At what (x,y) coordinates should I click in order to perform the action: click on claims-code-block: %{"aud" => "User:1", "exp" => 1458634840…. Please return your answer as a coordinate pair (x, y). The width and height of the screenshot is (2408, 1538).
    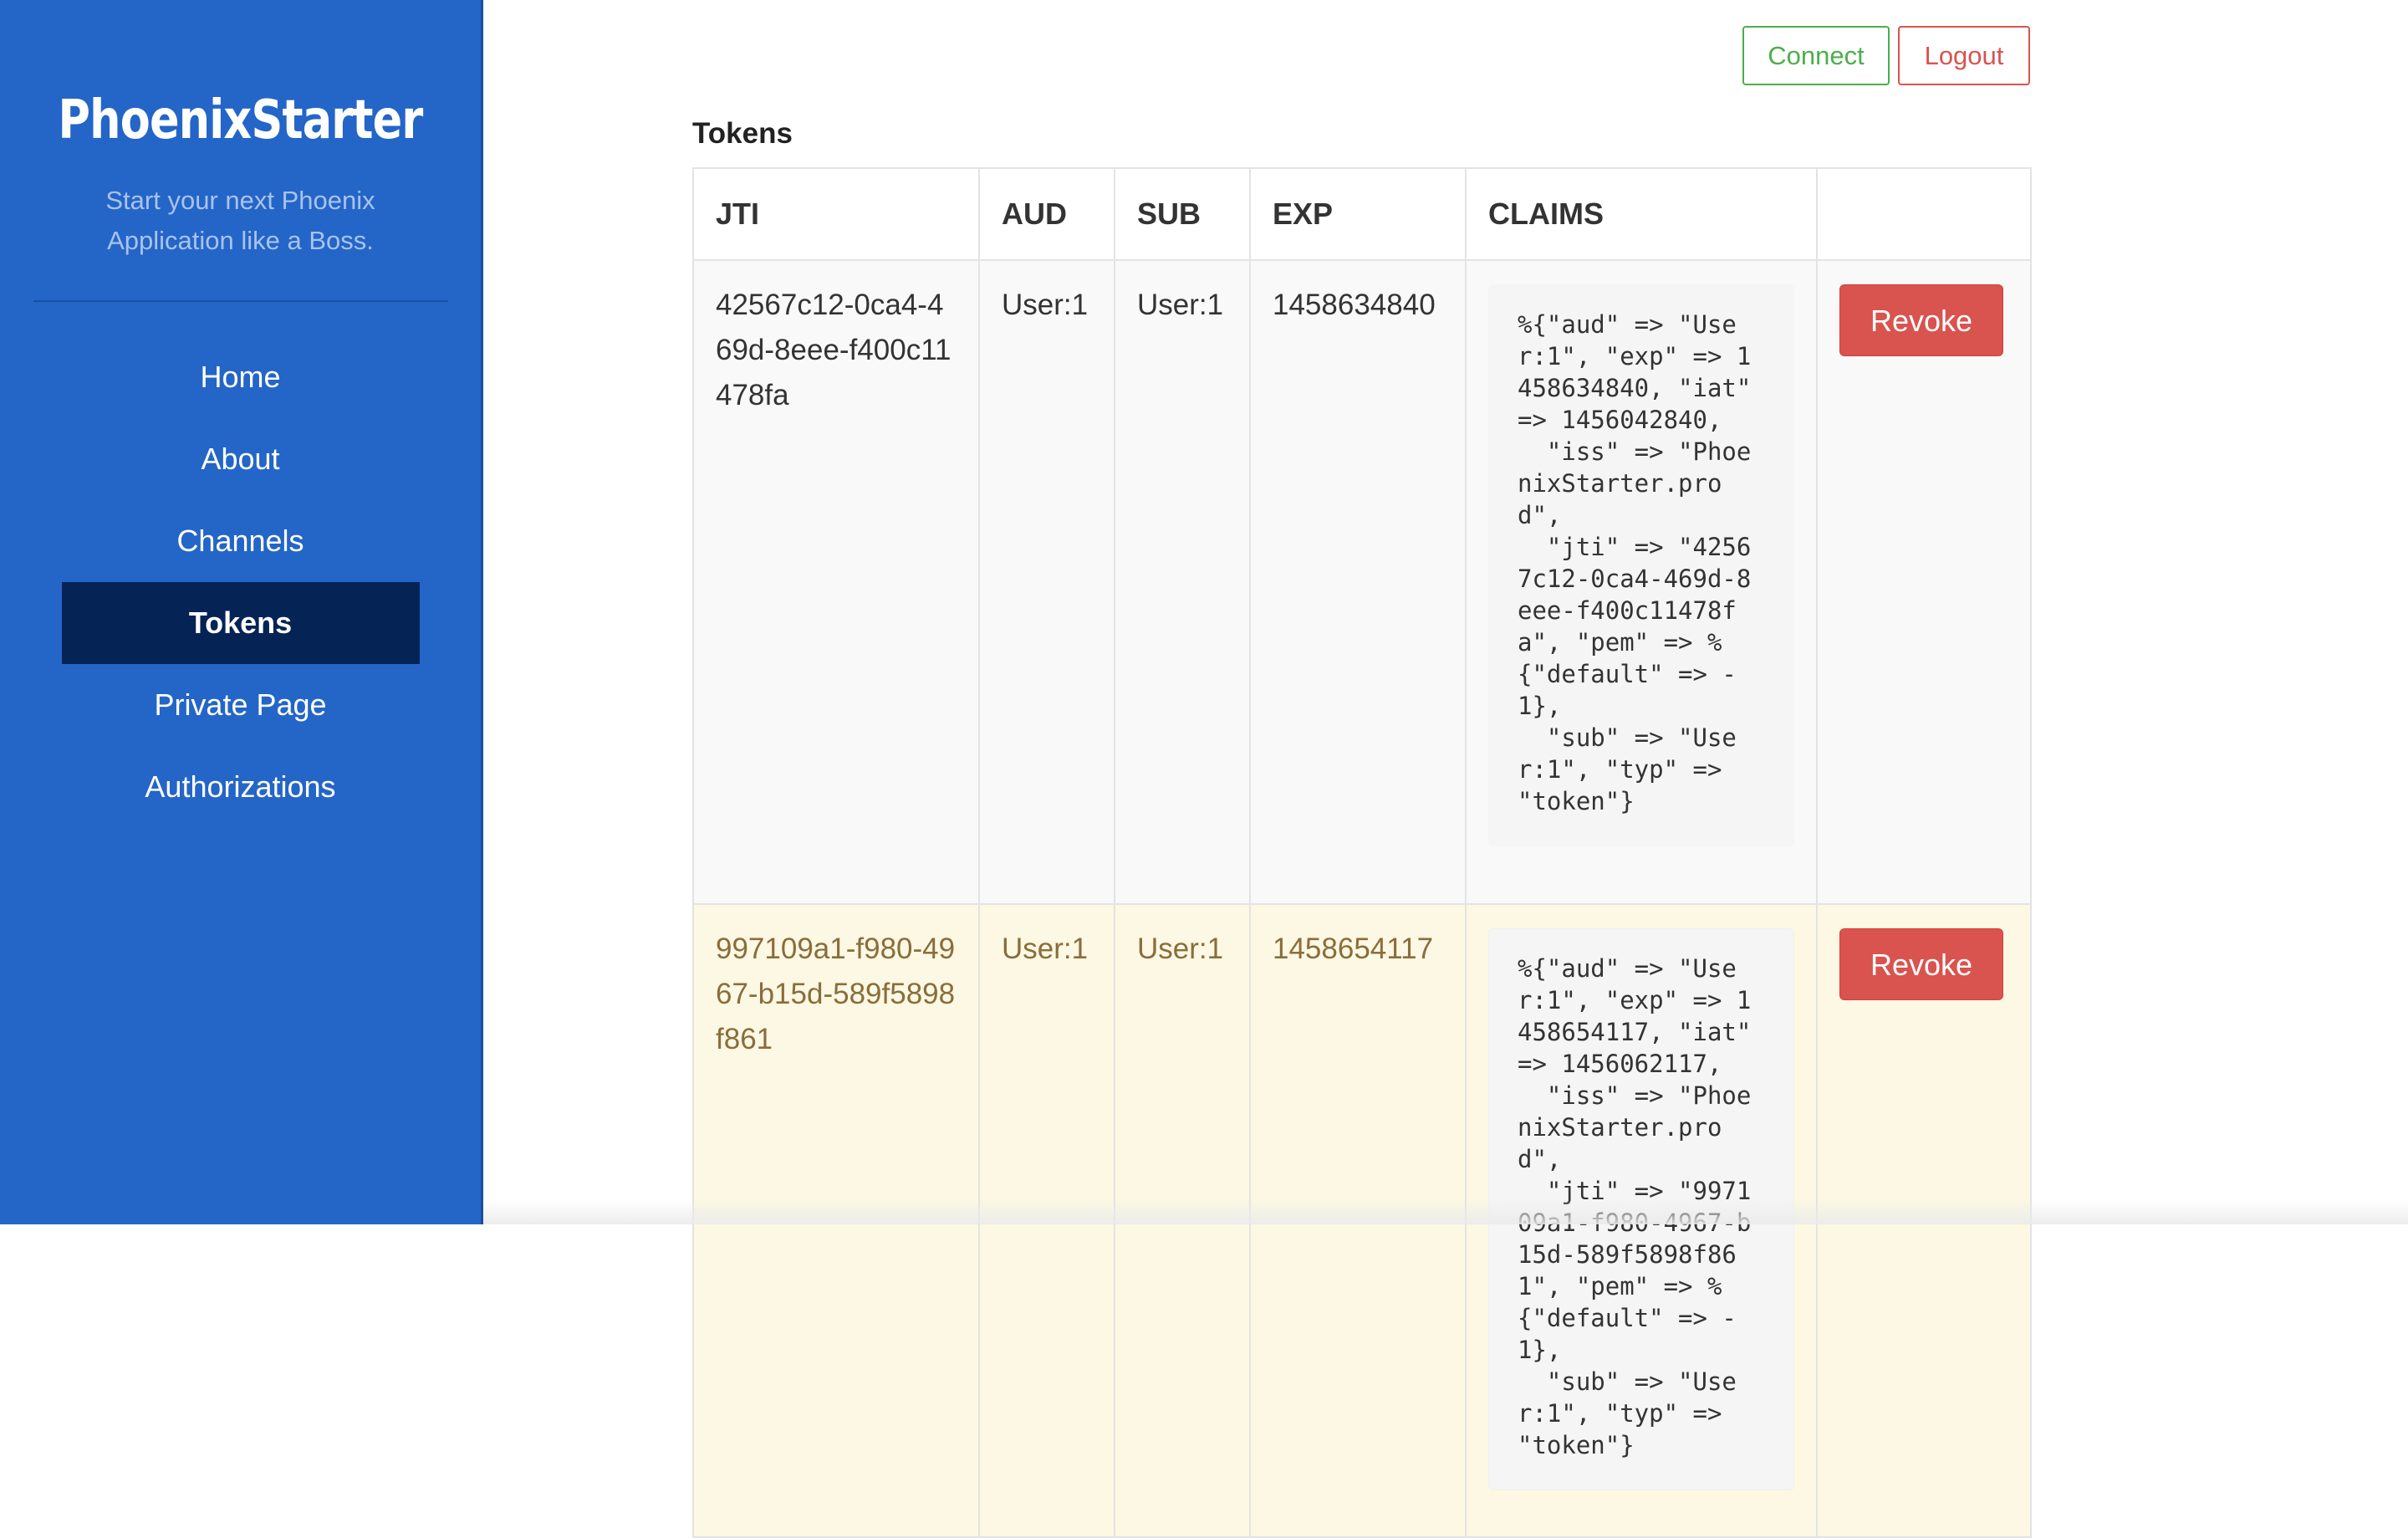
    Looking at the image, I should click on (1641, 565).